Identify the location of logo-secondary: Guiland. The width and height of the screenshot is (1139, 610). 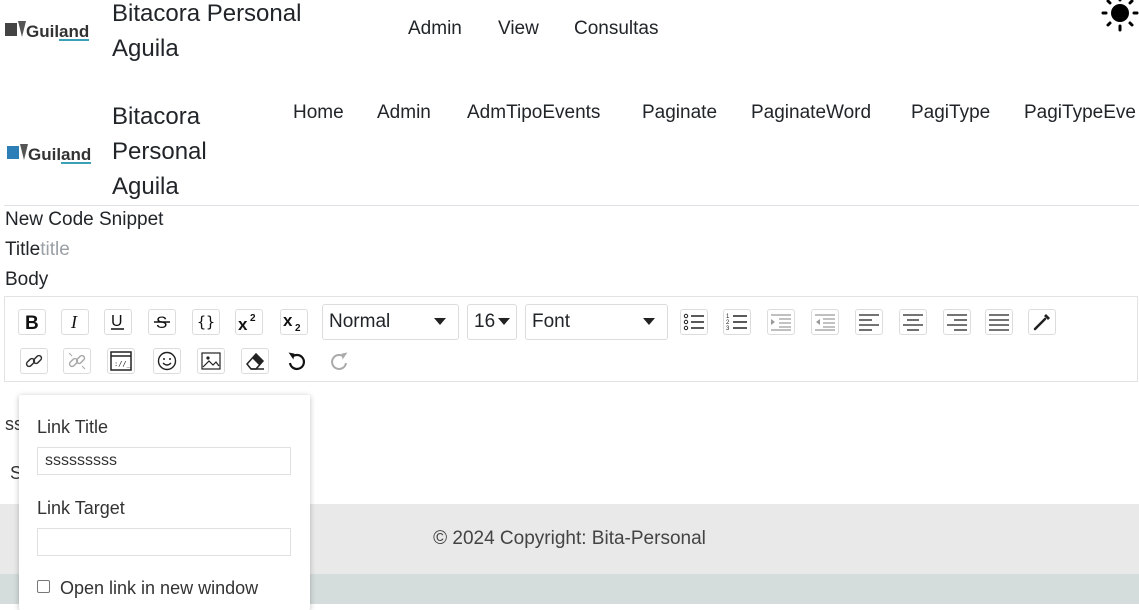
(49, 153).